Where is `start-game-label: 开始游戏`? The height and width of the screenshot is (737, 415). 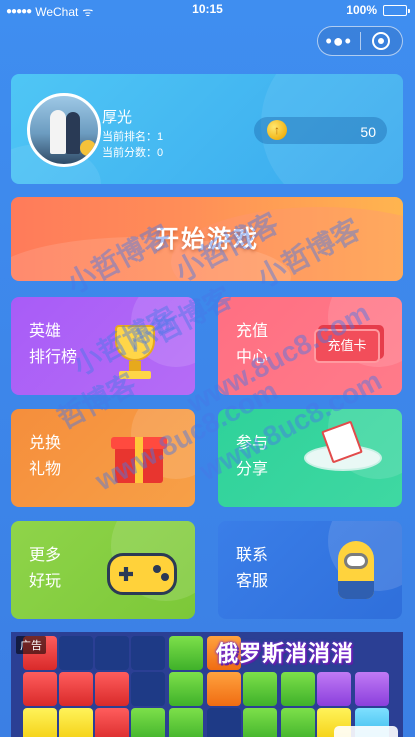 start-game-label: 开始游戏 is located at coordinates (207, 239).